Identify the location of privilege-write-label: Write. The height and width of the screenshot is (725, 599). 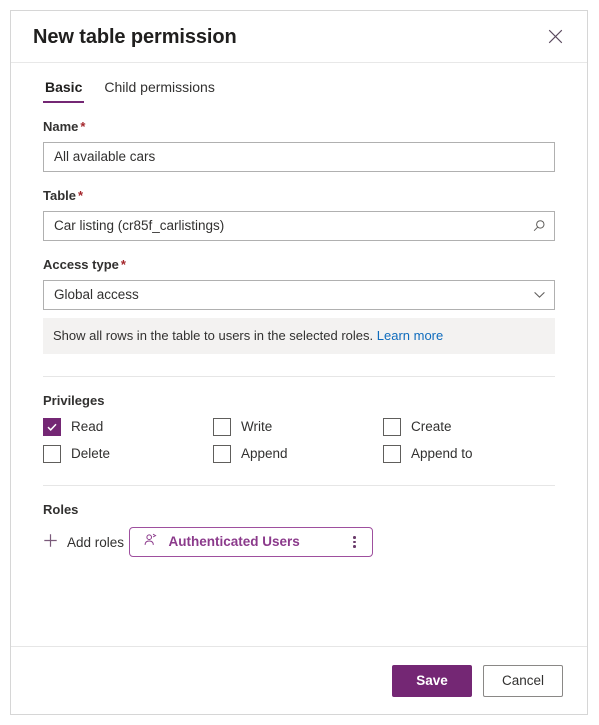
(257, 427).